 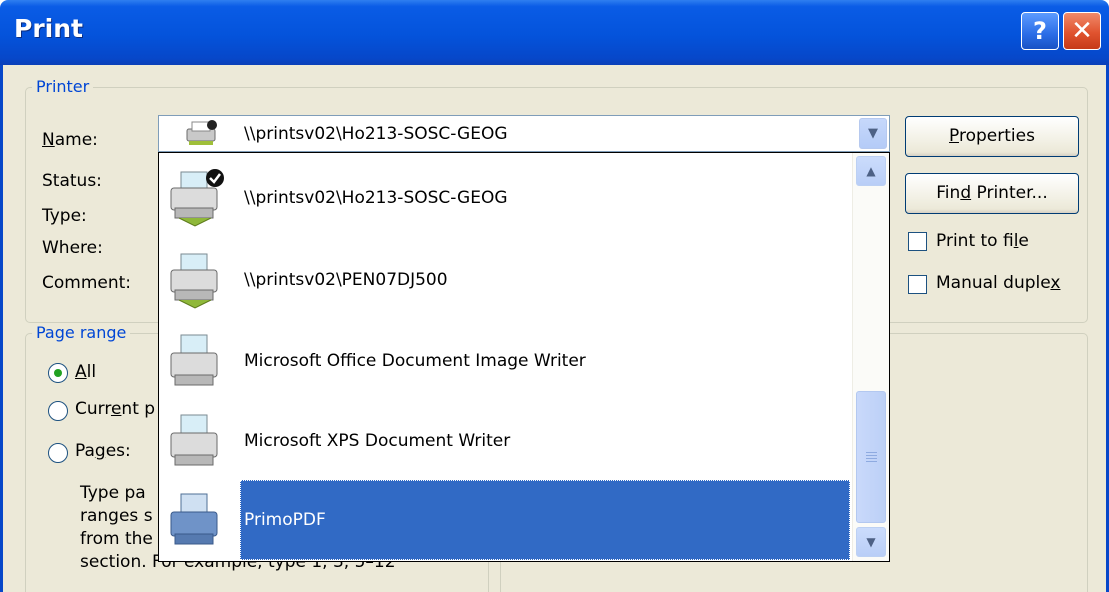 I want to click on current-page-label: Current p, so click(x=115, y=409).